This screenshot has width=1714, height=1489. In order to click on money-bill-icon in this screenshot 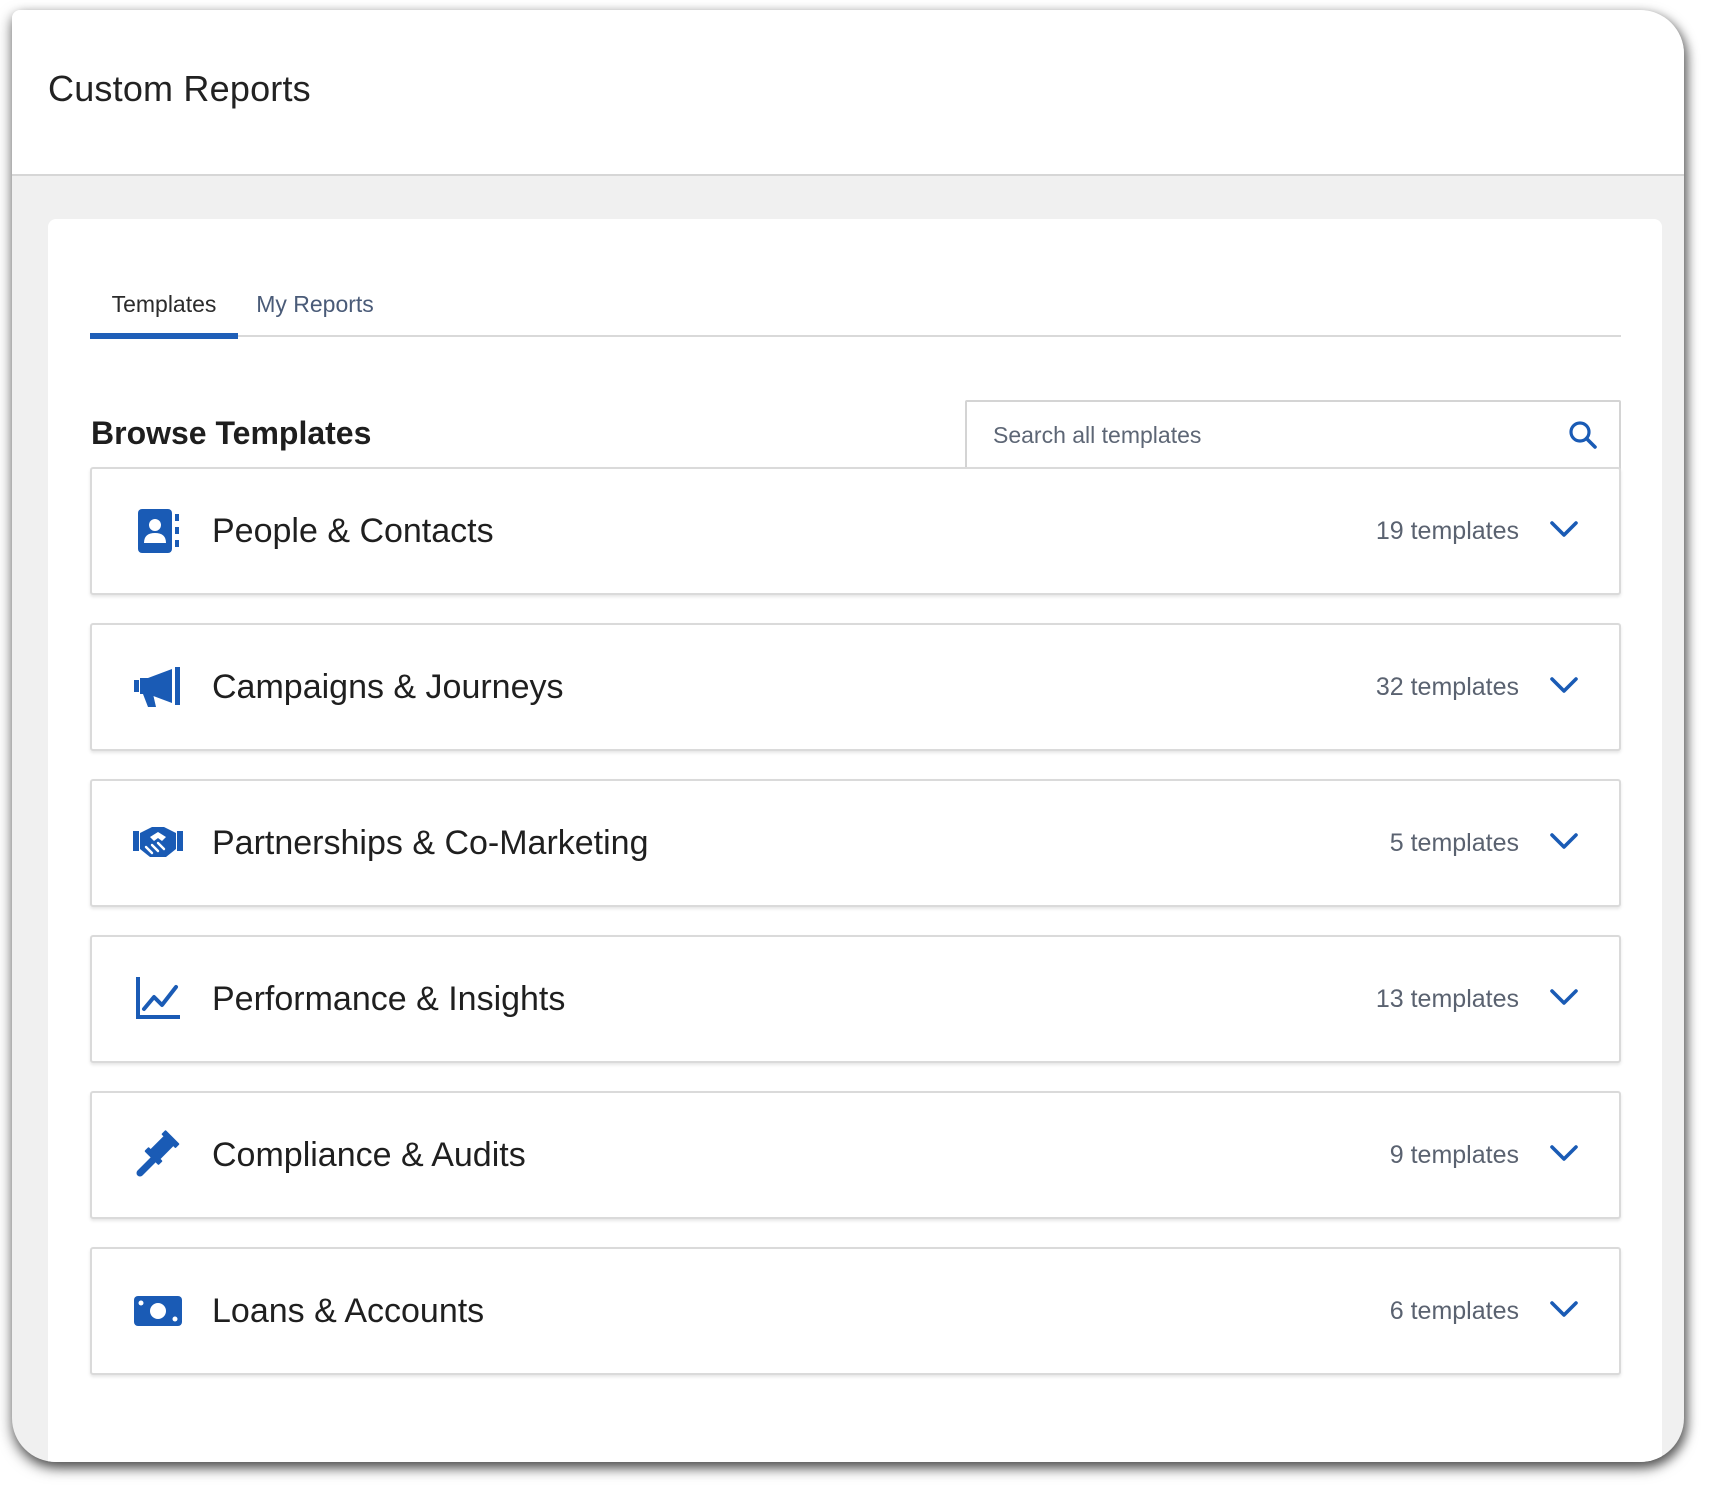, I will do `click(158, 1311)`.